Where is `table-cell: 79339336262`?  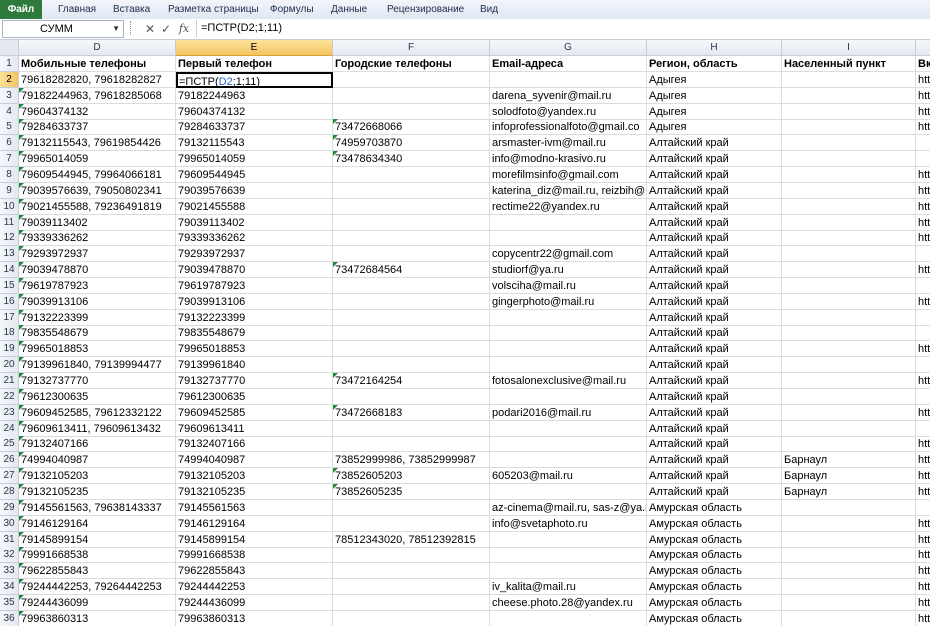 table-cell: 79339336262 is located at coordinates (254, 238).